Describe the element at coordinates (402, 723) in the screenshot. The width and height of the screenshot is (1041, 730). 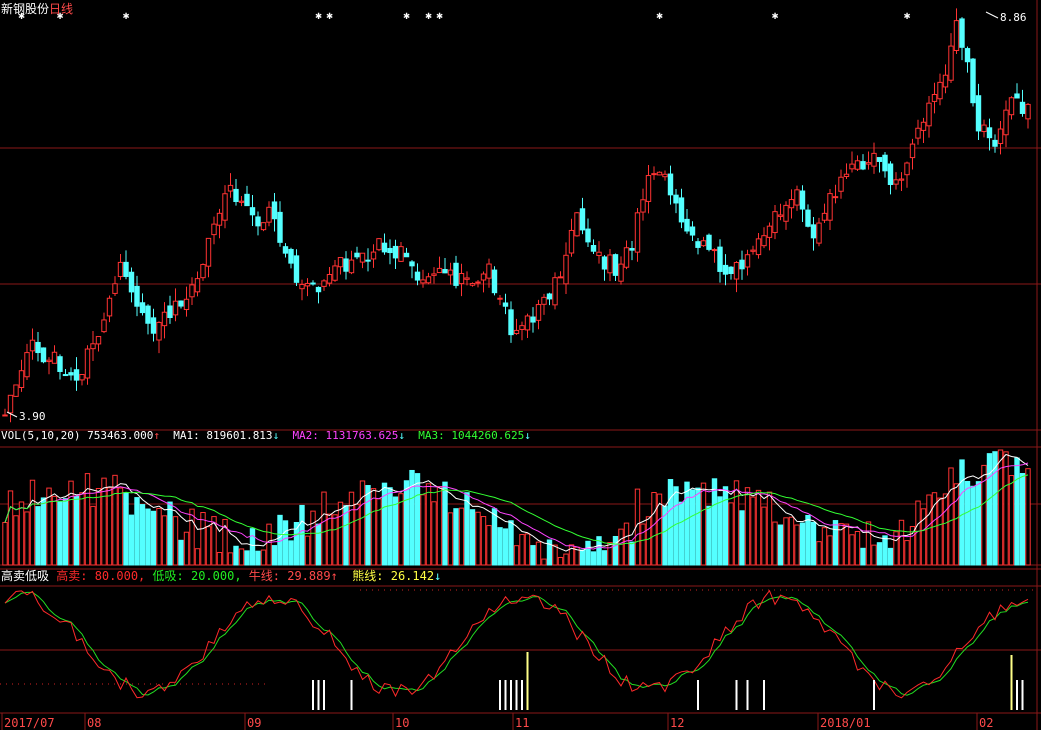
I see `month-label: 10` at that location.